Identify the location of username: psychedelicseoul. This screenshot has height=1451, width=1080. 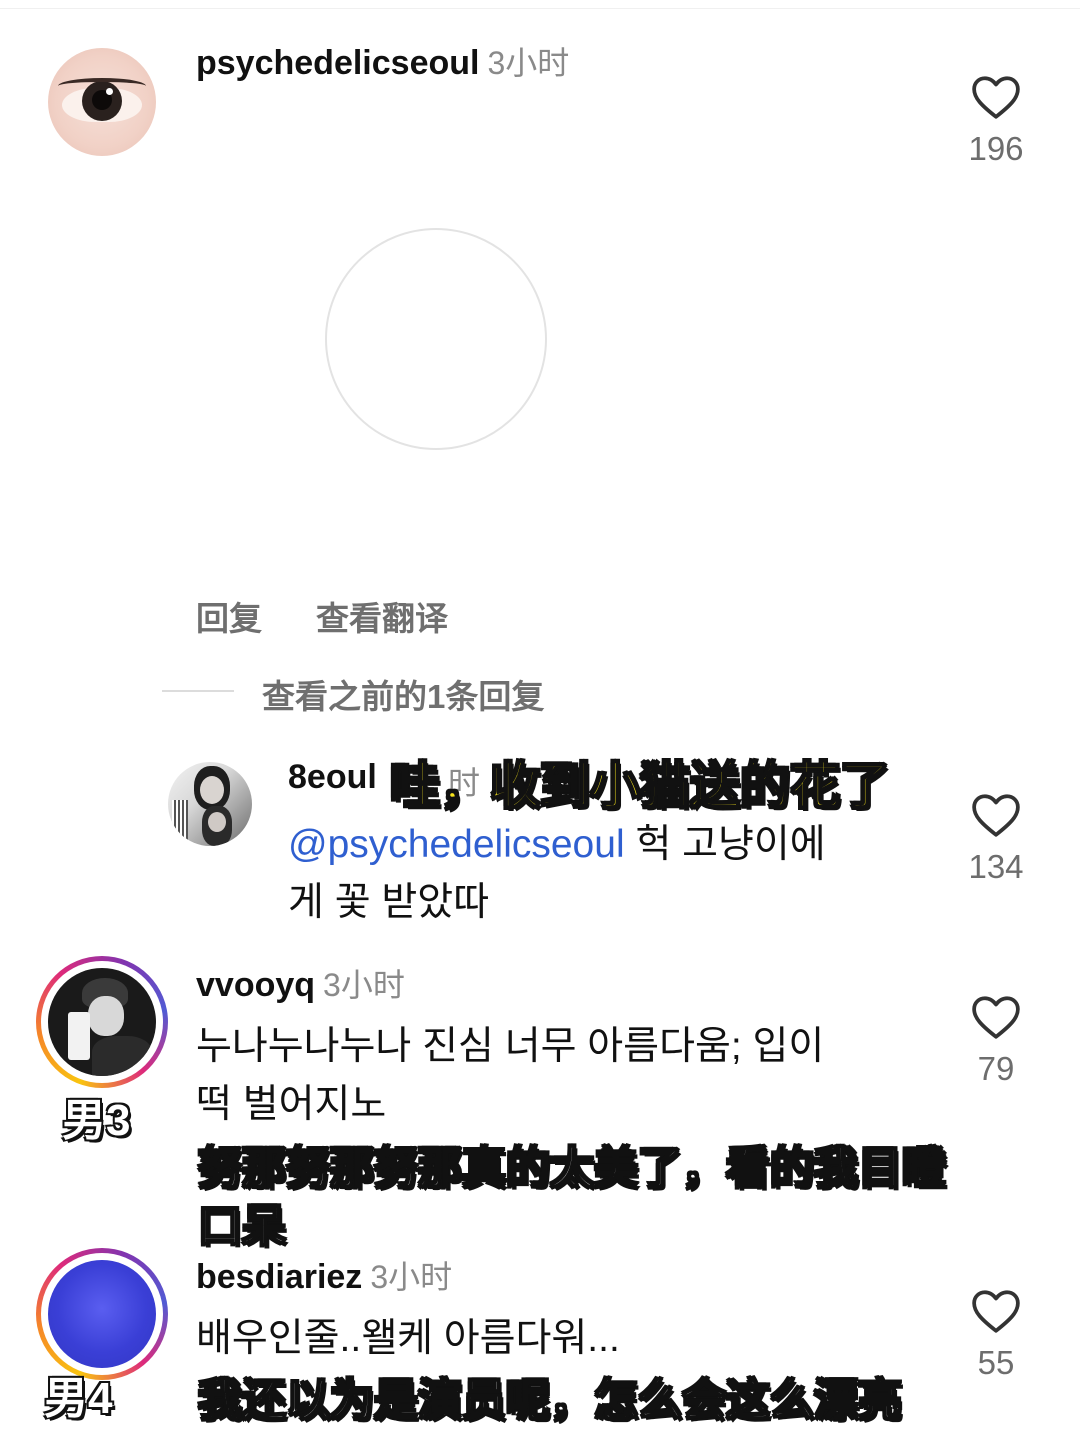
(337, 63).